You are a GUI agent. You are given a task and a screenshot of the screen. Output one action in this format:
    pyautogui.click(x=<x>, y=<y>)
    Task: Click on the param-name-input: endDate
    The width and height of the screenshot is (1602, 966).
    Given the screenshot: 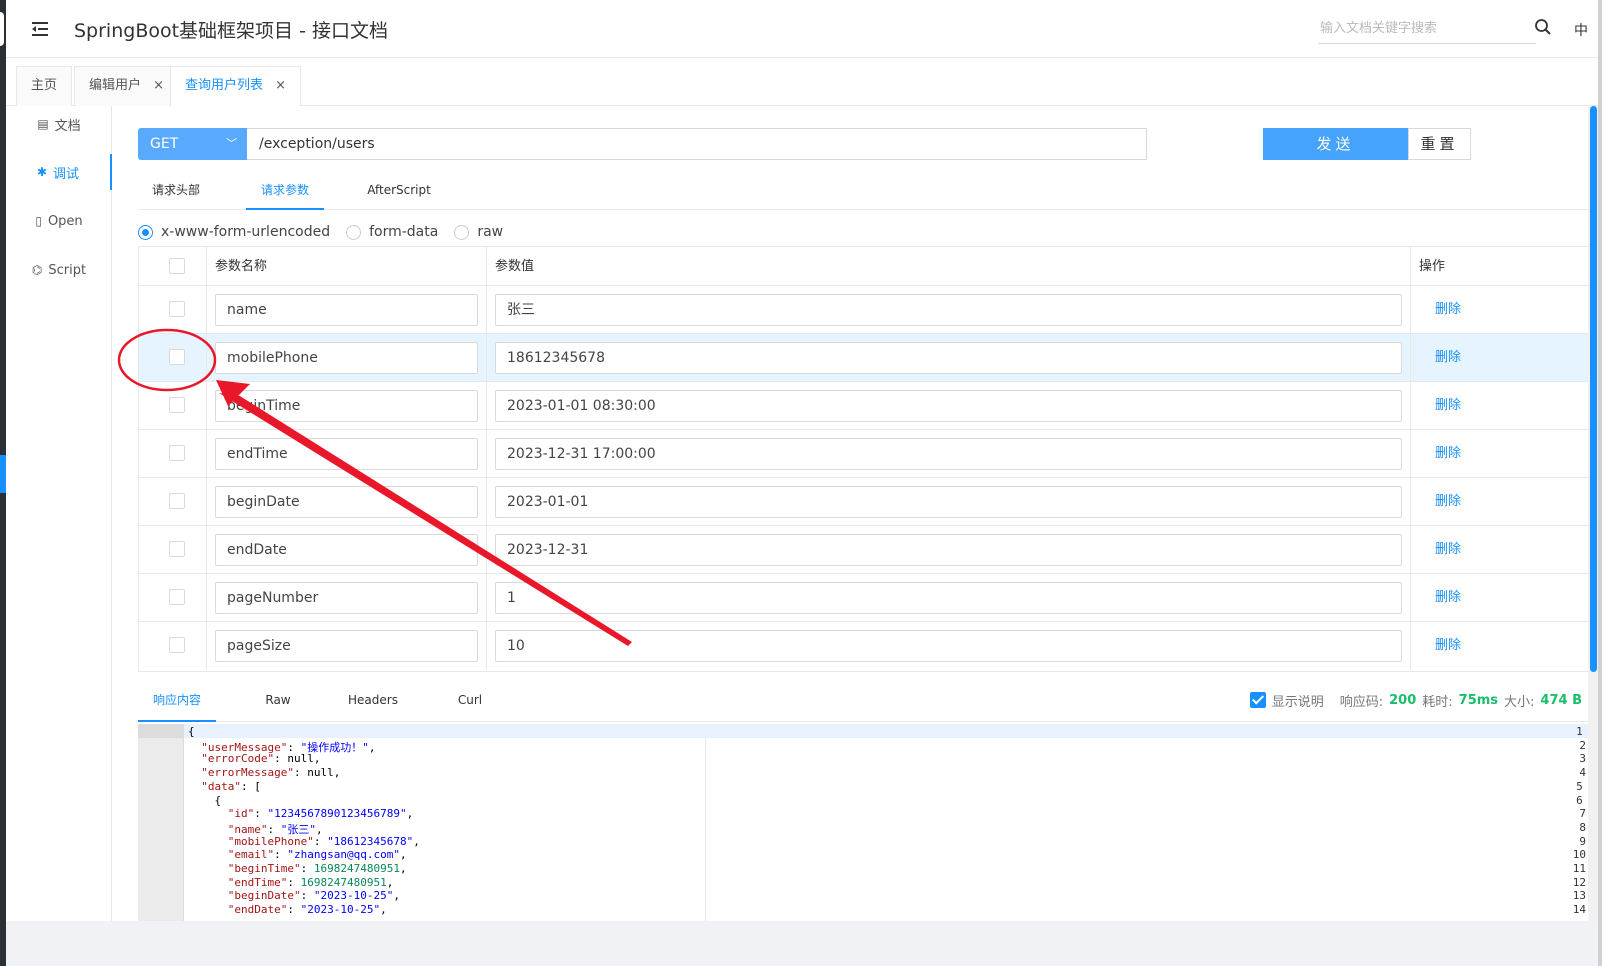 What is the action you would take?
    pyautogui.click(x=346, y=550)
    